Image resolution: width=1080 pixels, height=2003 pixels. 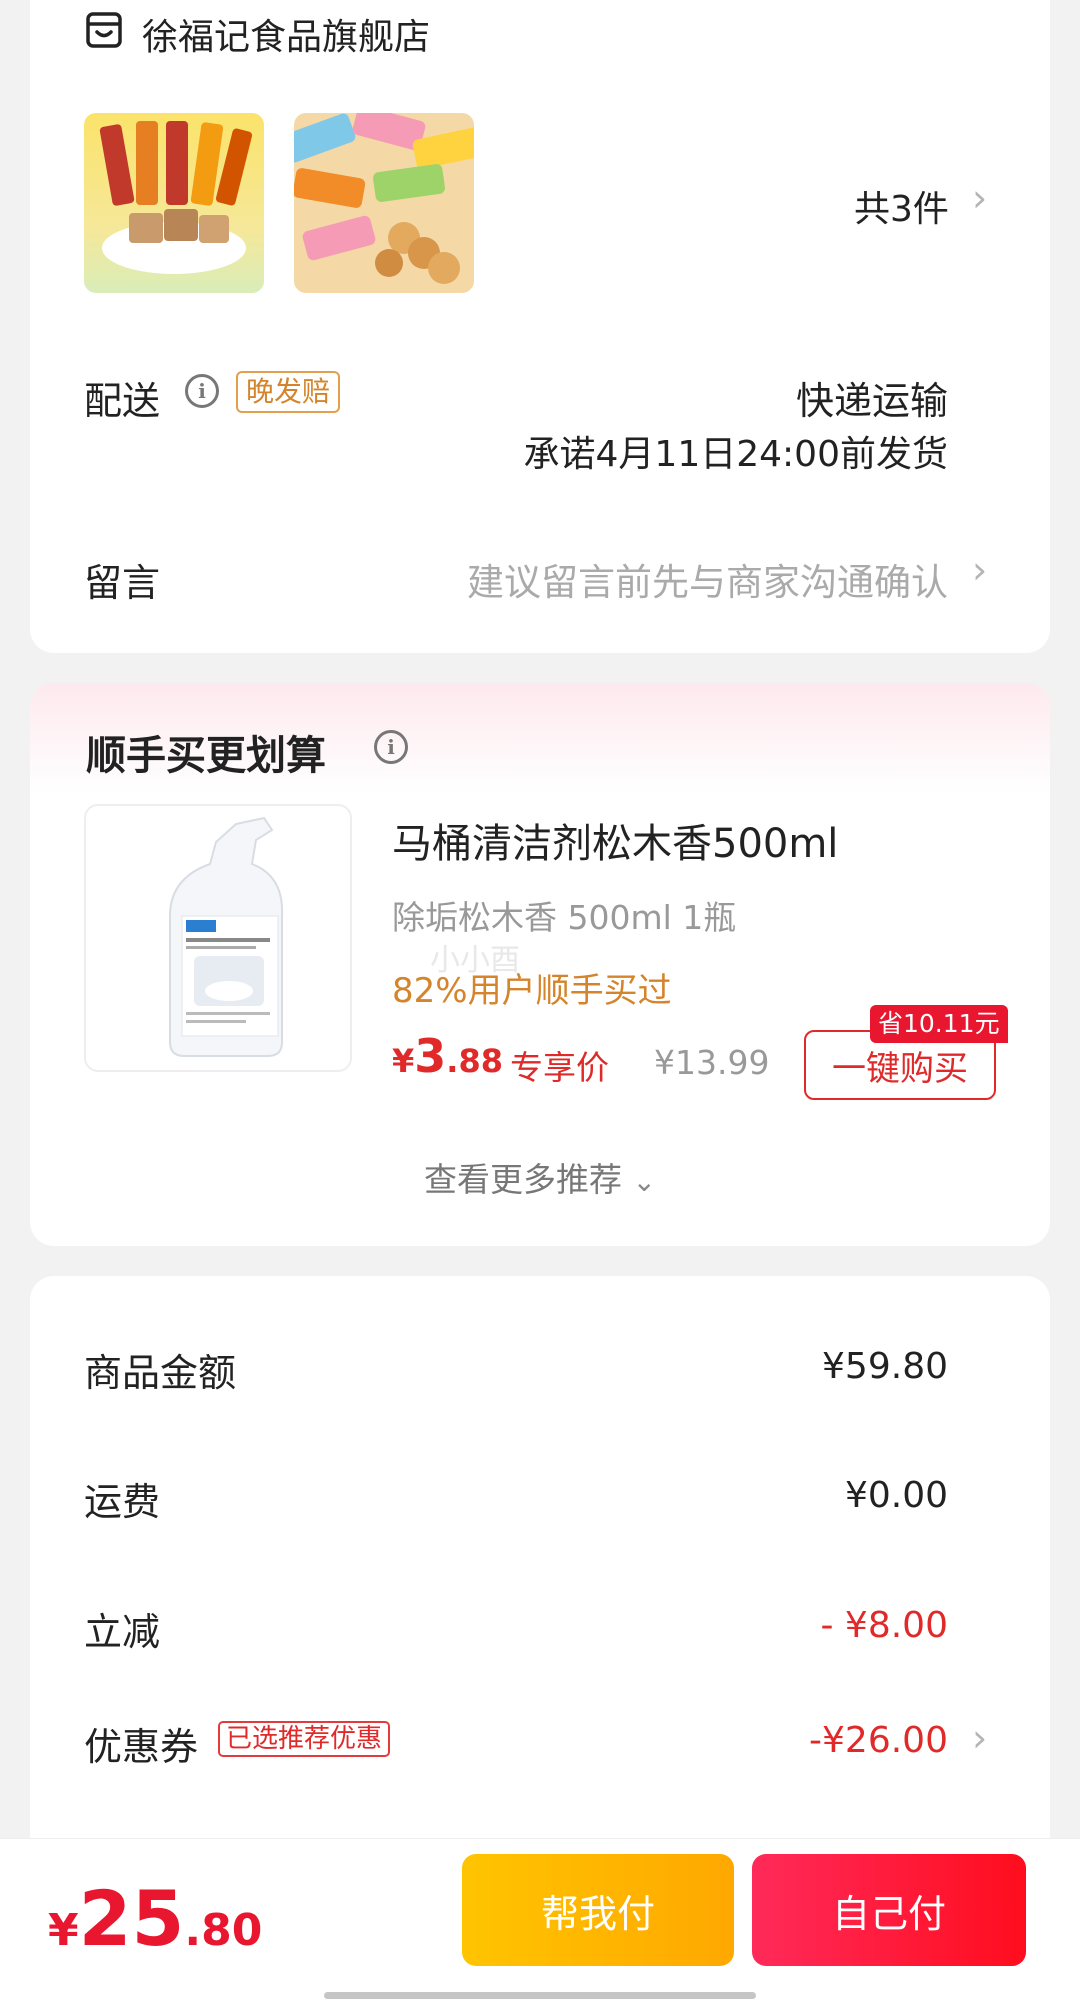 I want to click on home-indicator, so click(x=540, y=1995).